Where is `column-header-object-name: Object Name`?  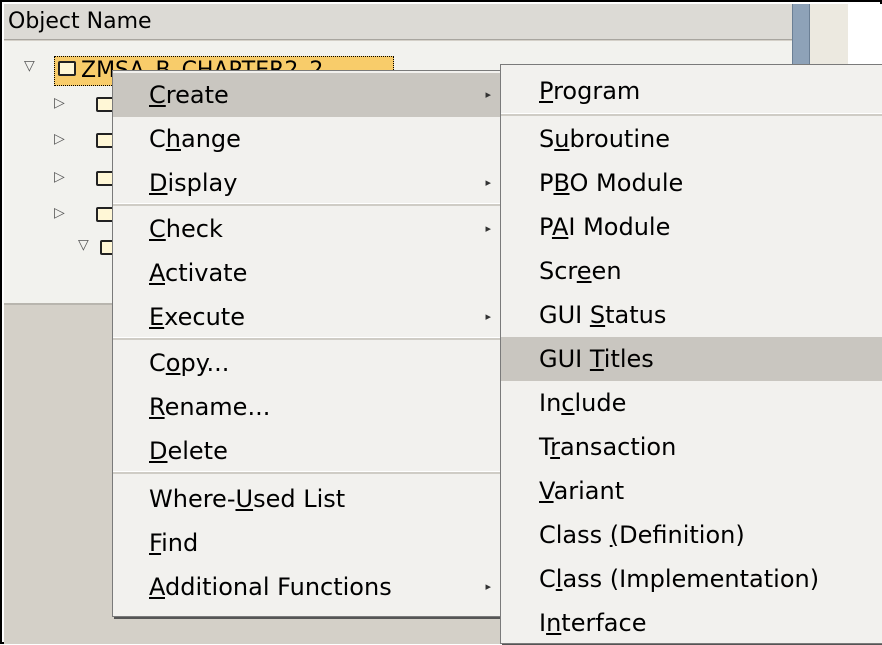
column-header-object-name: Object Name is located at coordinates (398, 22).